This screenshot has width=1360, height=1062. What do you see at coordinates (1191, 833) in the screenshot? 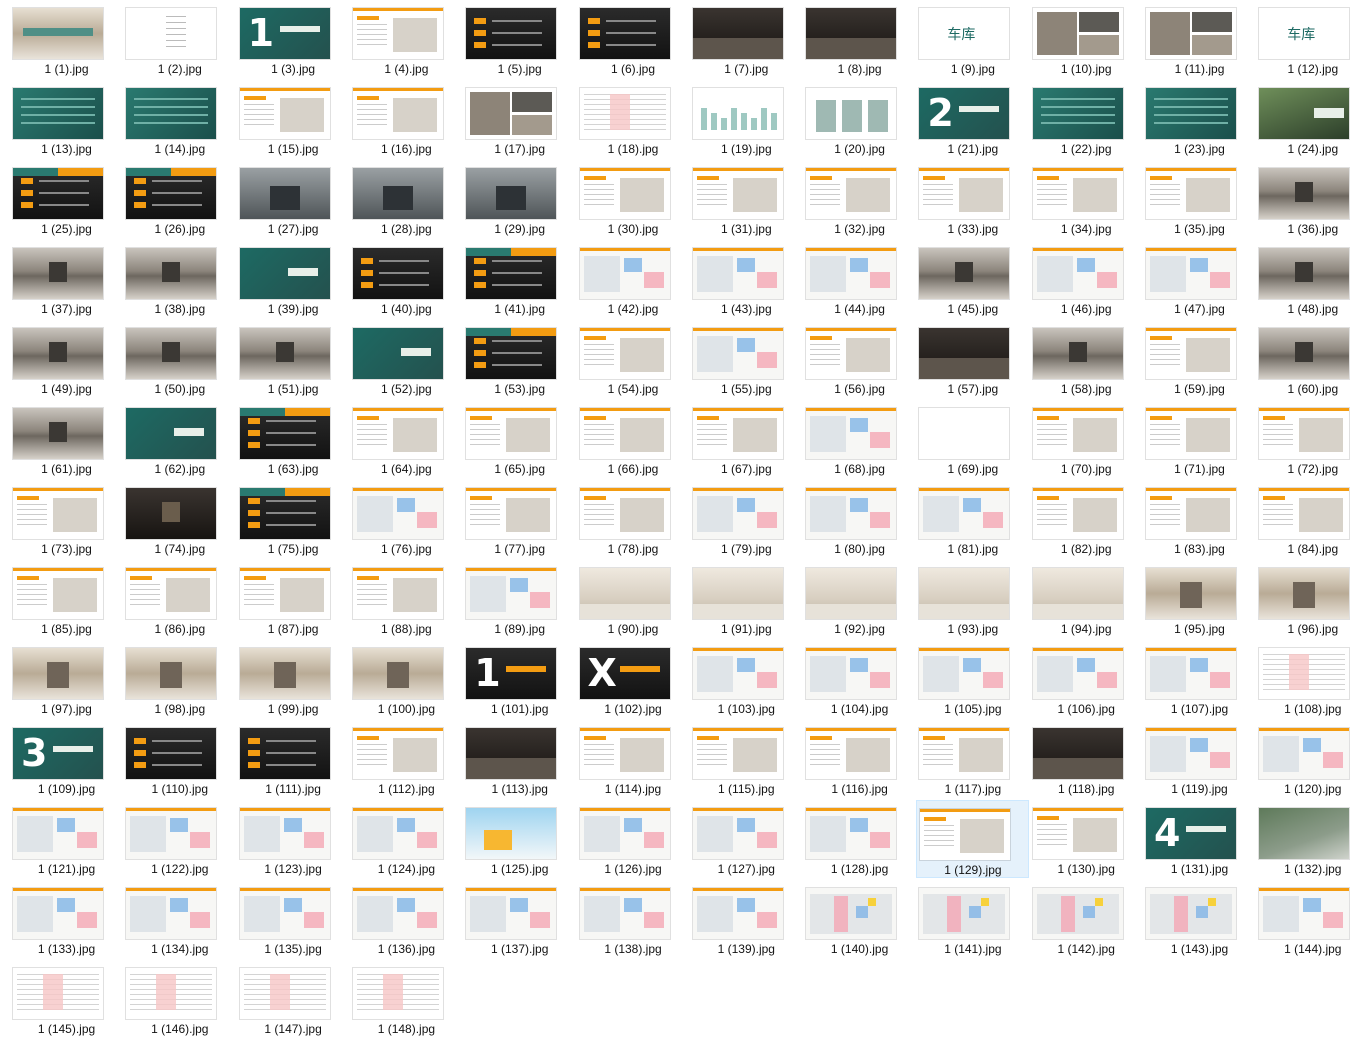
I see `file-thumbnail: 4` at bounding box center [1191, 833].